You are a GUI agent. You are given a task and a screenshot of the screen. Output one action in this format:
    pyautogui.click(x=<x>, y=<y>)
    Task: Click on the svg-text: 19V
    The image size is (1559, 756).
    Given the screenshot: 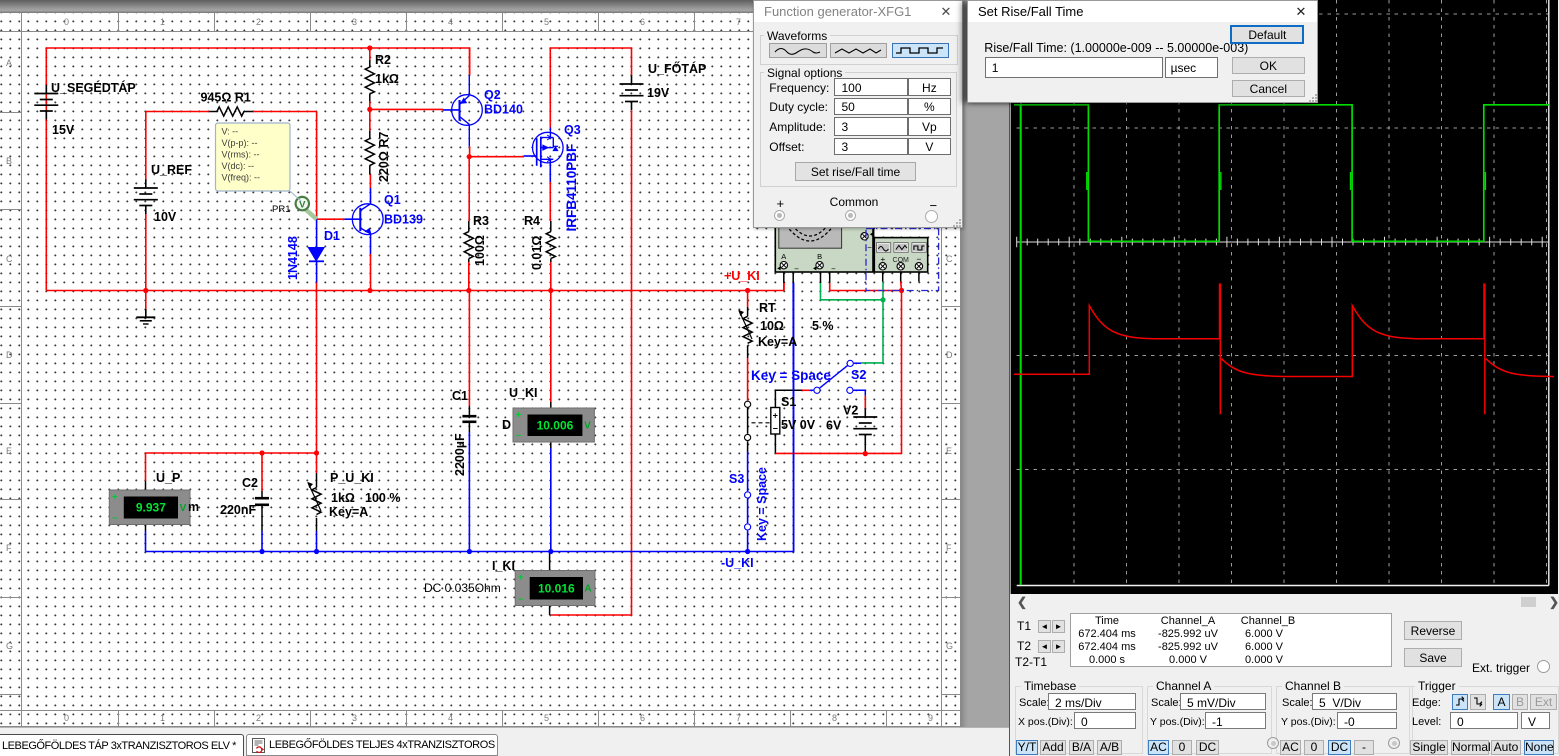 What is the action you would take?
    pyautogui.click(x=658, y=93)
    